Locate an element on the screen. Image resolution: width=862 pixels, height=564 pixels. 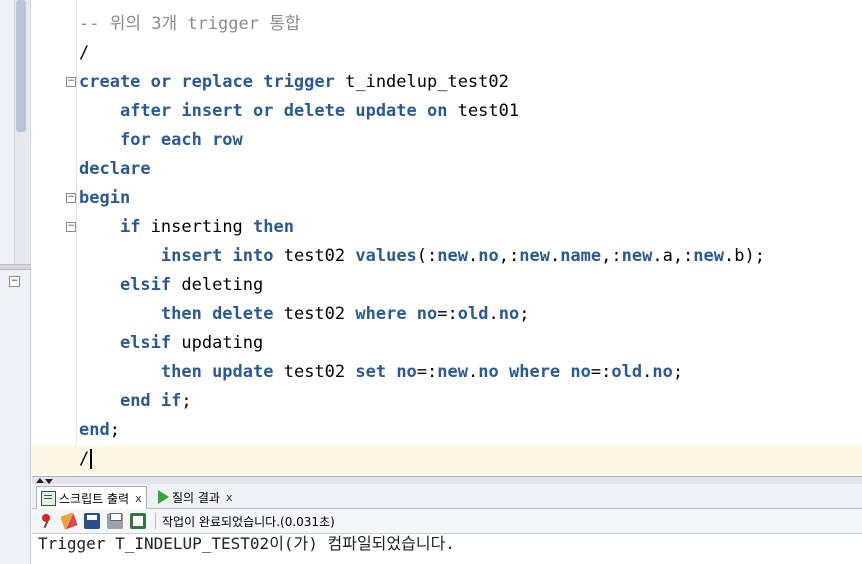
code-text: if inserting then is located at coordinates (186, 227).